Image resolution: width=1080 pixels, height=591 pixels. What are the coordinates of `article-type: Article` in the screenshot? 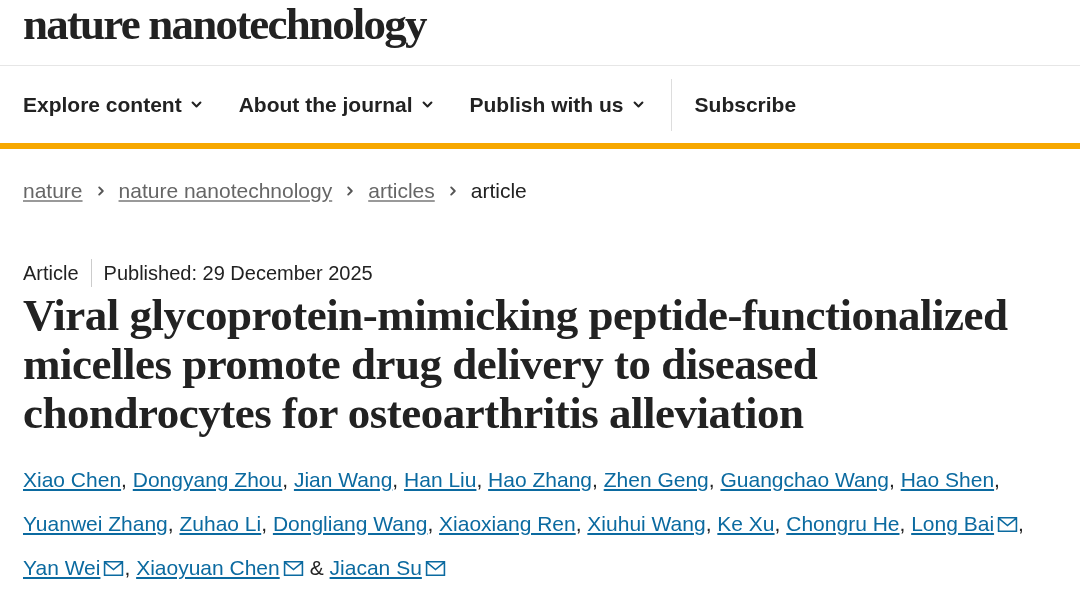 It's located at (57, 273).